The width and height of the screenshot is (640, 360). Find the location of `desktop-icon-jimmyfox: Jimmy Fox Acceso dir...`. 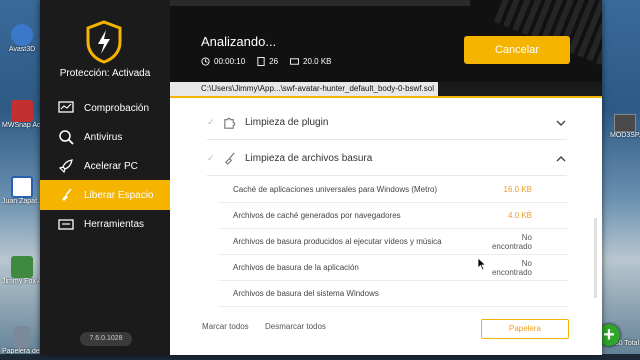

desktop-icon-jimmyfox: Jimmy Fox Acceso dir... is located at coordinates (22, 271).